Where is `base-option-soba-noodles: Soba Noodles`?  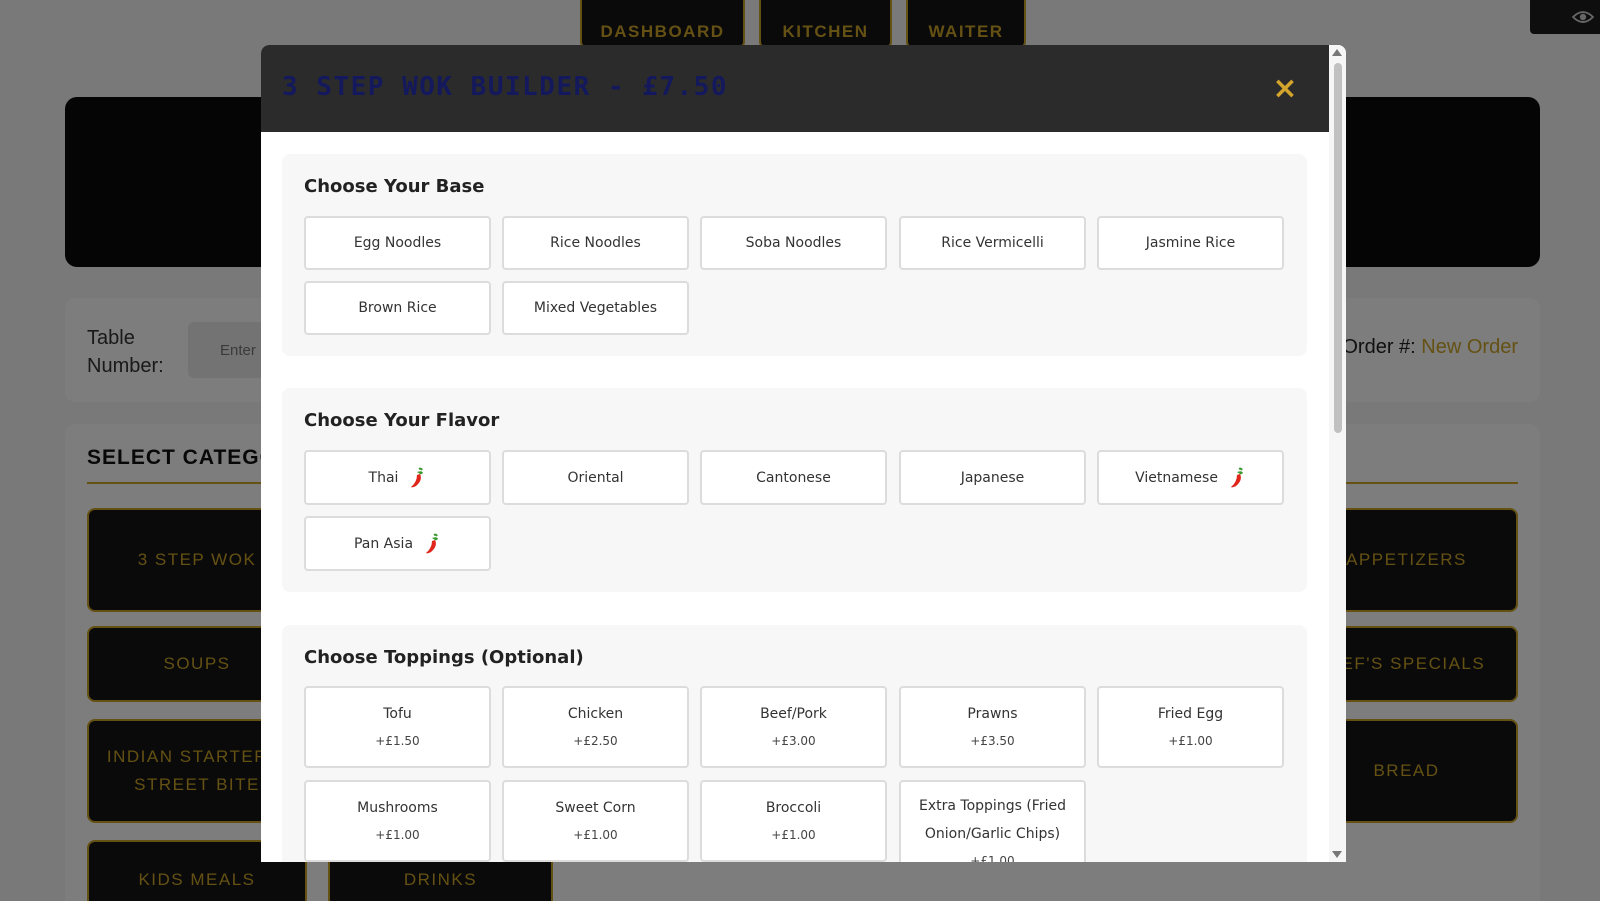 base-option-soba-noodles: Soba Noodles is located at coordinates (793, 243).